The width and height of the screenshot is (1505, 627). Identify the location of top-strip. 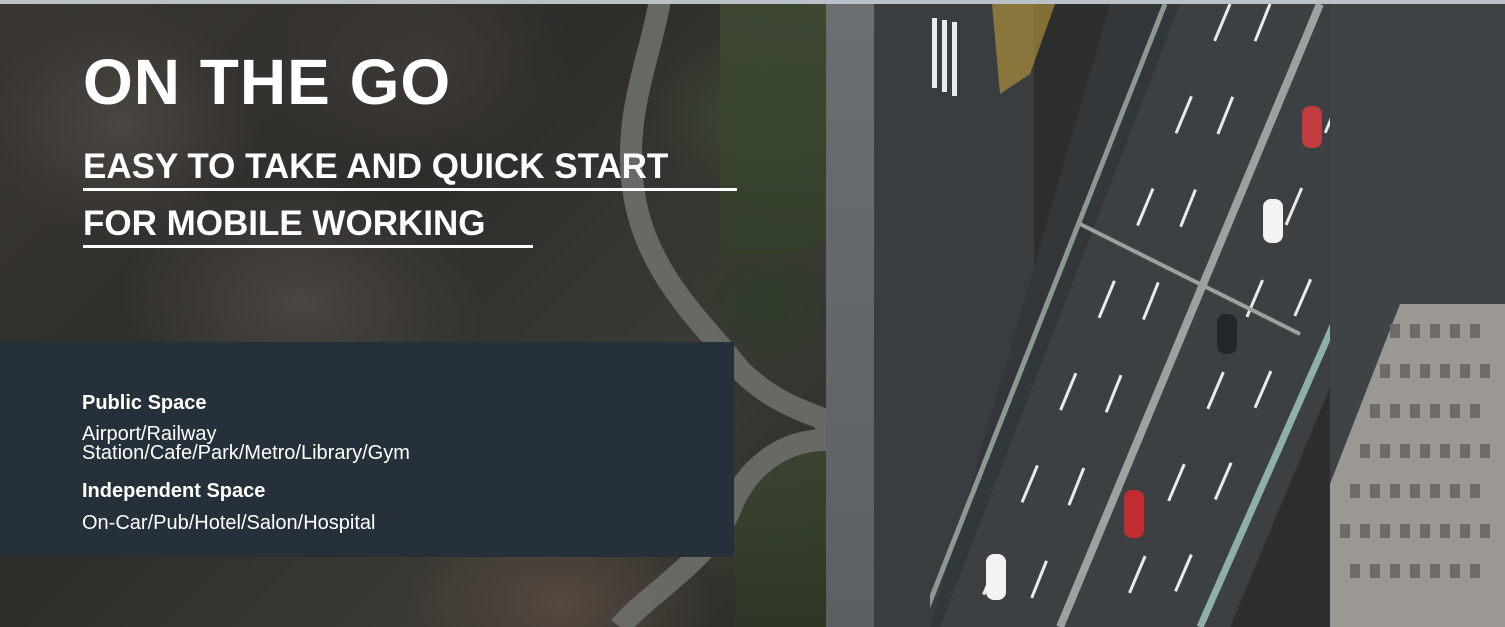
(752, 2).